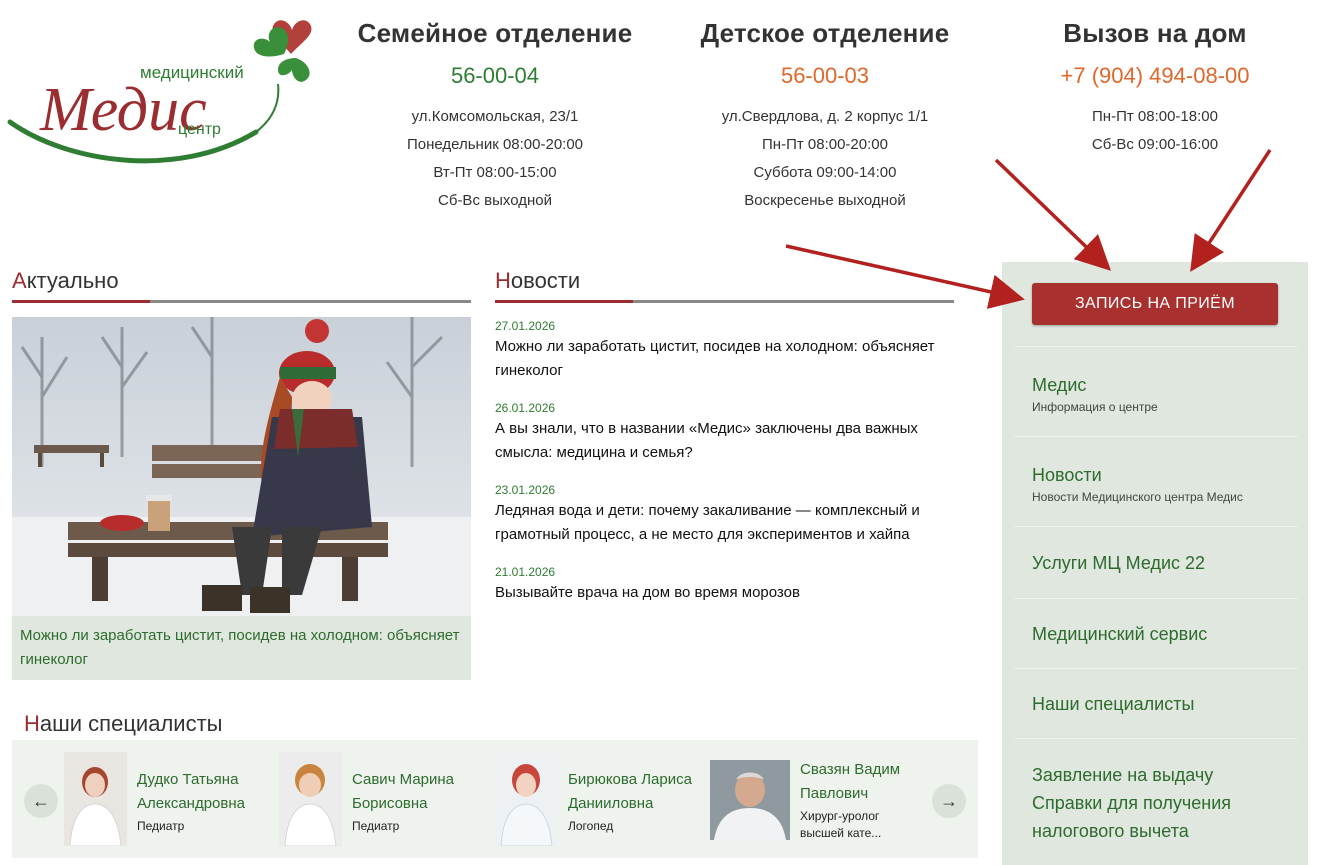 The height and width of the screenshot is (865, 1324). Describe the element at coordinates (282, 51) in the screenshot. I see `clover-icon` at that location.